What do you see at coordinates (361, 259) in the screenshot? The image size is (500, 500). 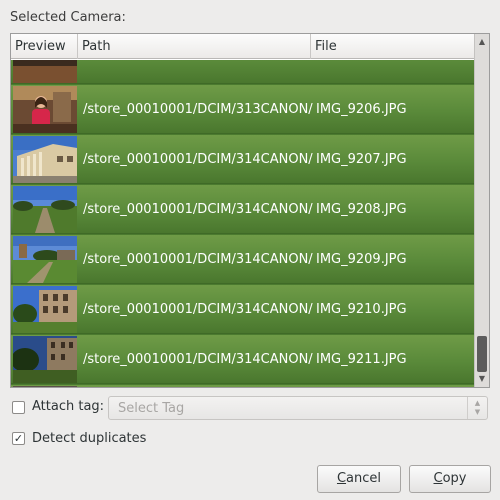 I see `file-cell: IMG_9209.JPG` at bounding box center [361, 259].